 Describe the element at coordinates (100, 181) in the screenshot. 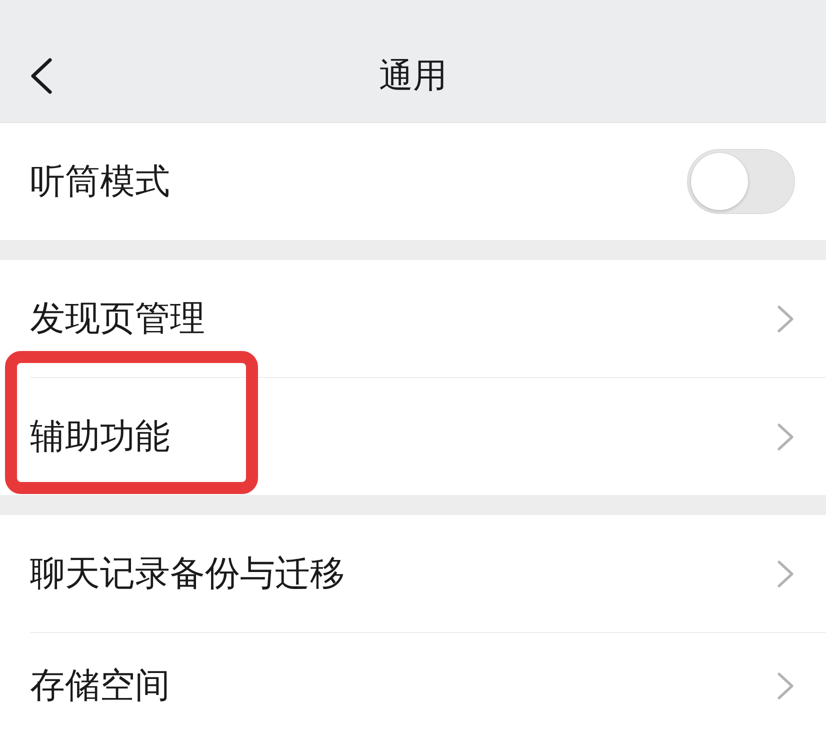

I see `setting-label: 听筒模式` at that location.